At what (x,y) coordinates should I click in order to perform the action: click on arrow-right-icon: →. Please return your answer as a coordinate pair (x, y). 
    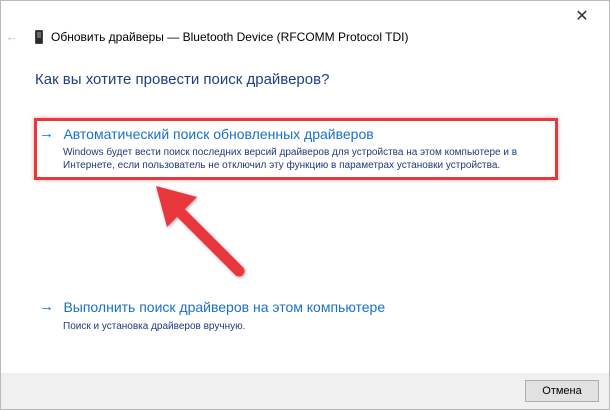
    Looking at the image, I should click on (46, 306).